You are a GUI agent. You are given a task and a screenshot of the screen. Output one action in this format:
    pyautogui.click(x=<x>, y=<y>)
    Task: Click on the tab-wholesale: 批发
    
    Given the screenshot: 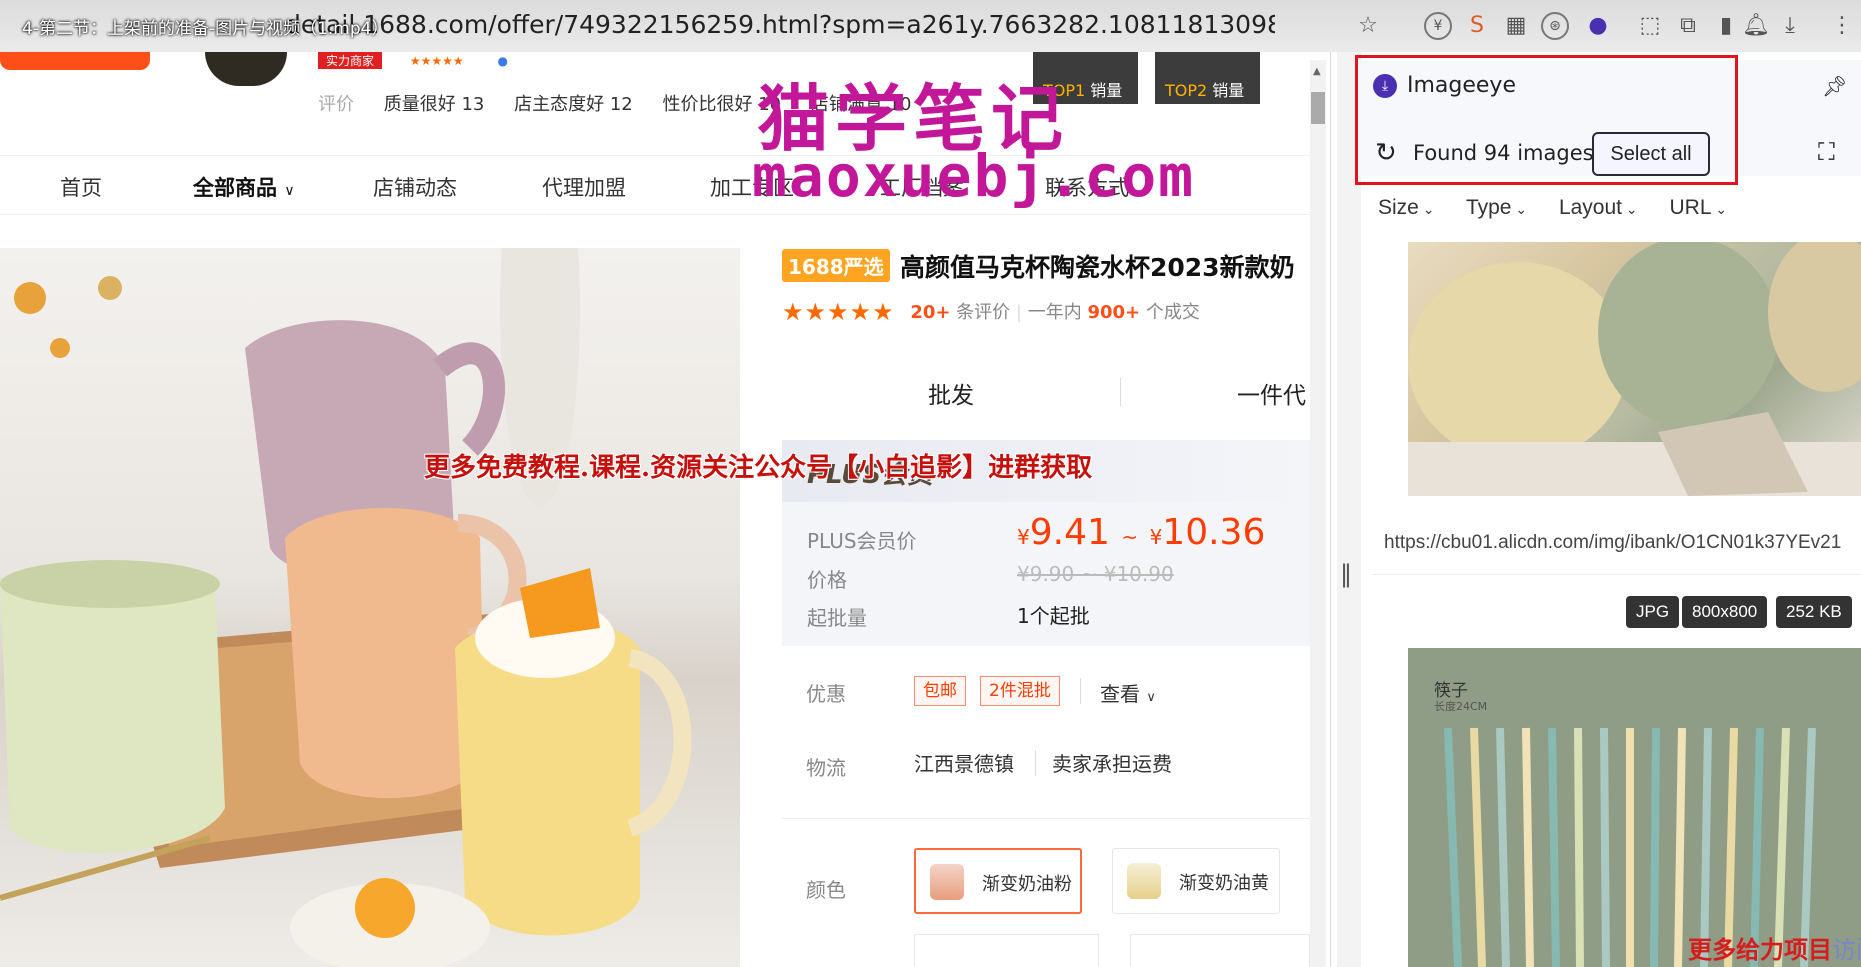 What is the action you would take?
    pyautogui.click(x=951, y=393)
    